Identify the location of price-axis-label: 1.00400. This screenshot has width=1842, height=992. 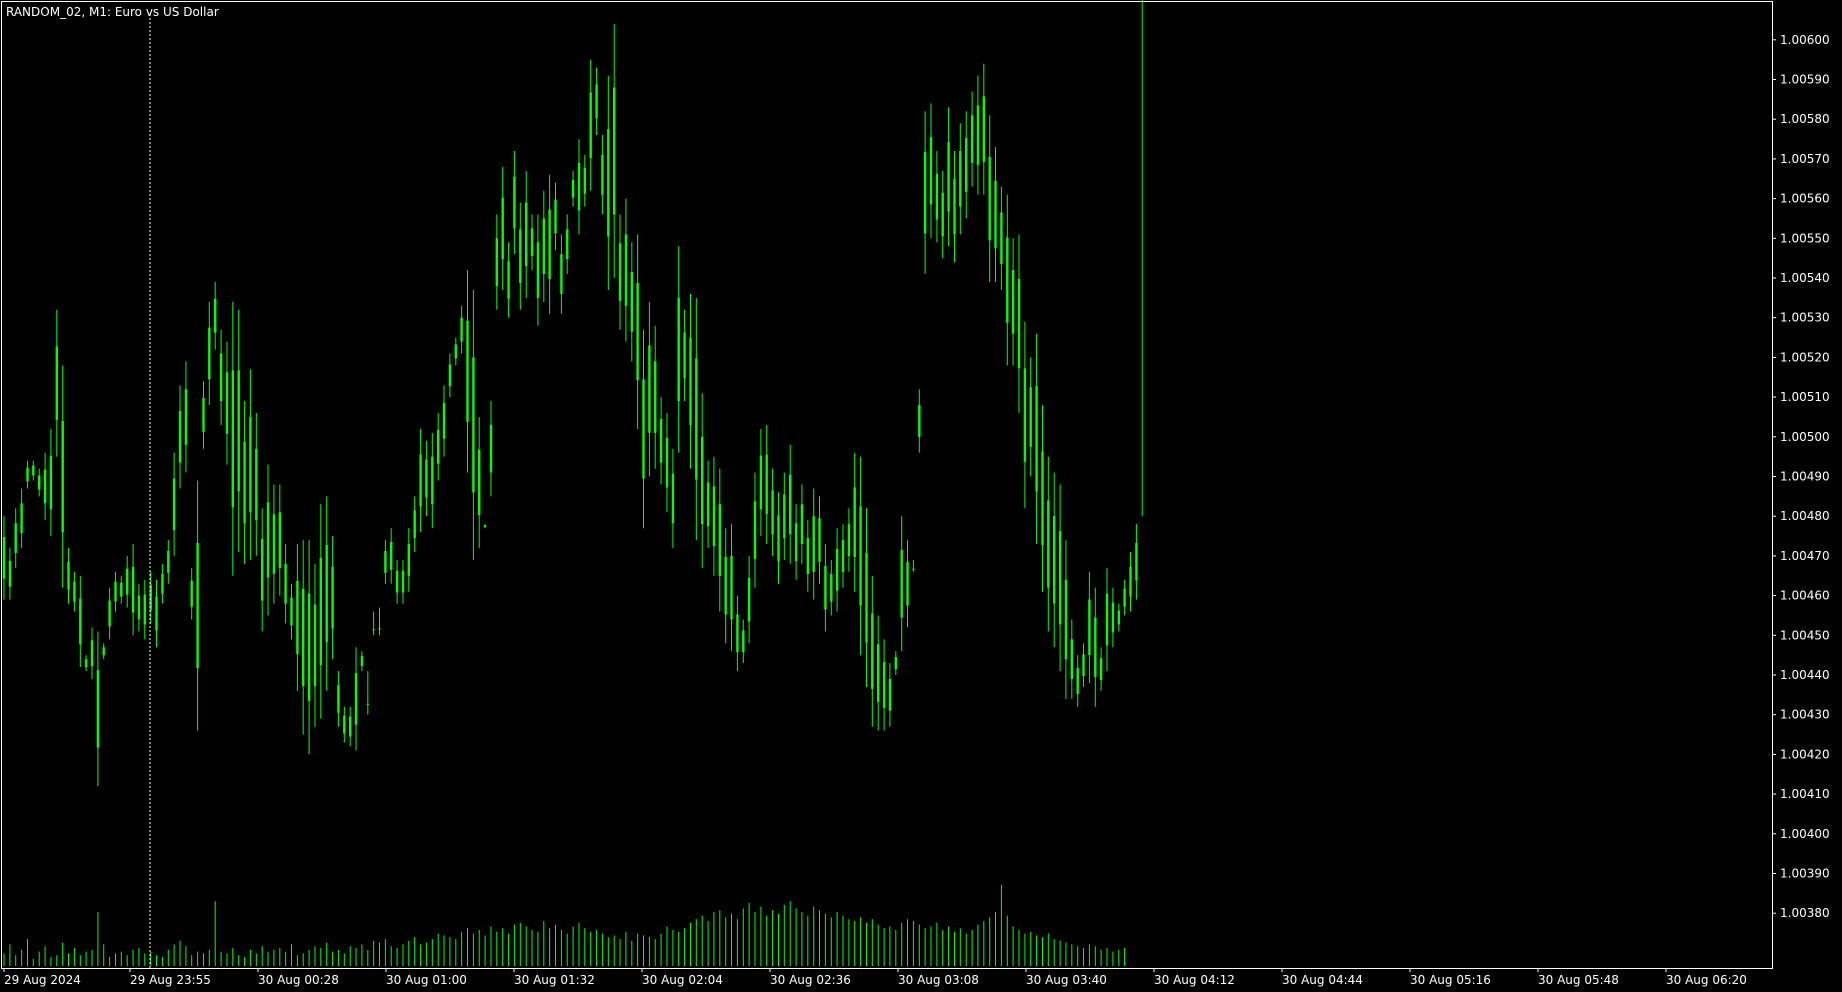
(1805, 834).